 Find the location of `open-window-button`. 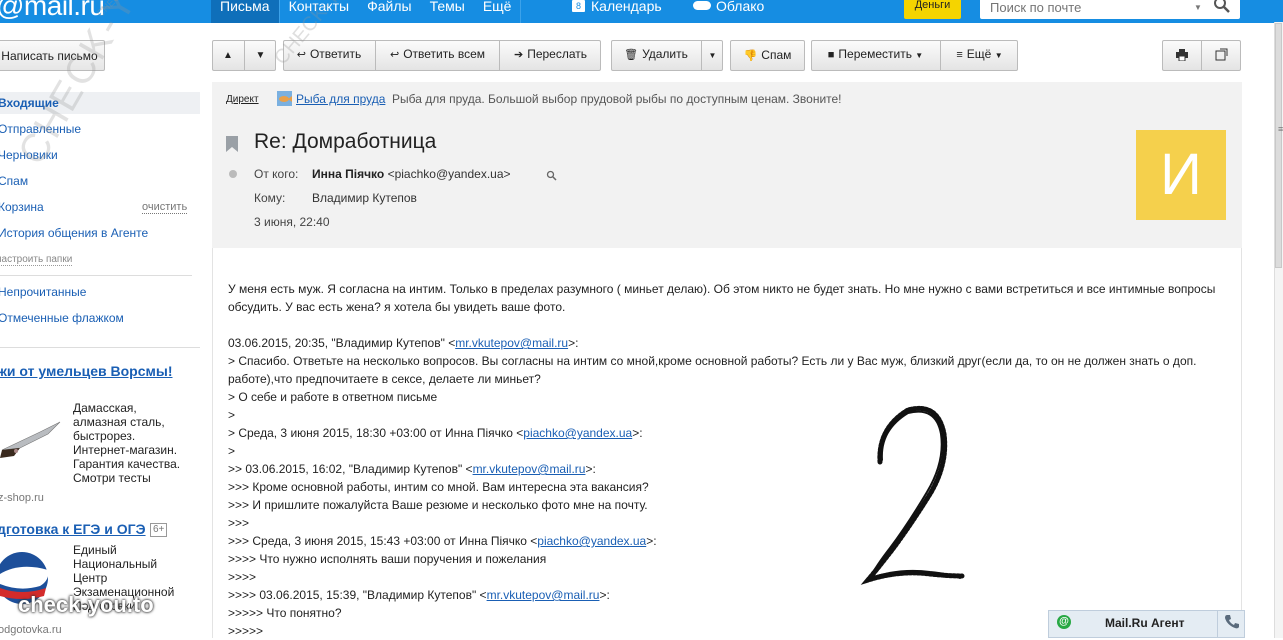

open-window-button is located at coordinates (1221, 55).